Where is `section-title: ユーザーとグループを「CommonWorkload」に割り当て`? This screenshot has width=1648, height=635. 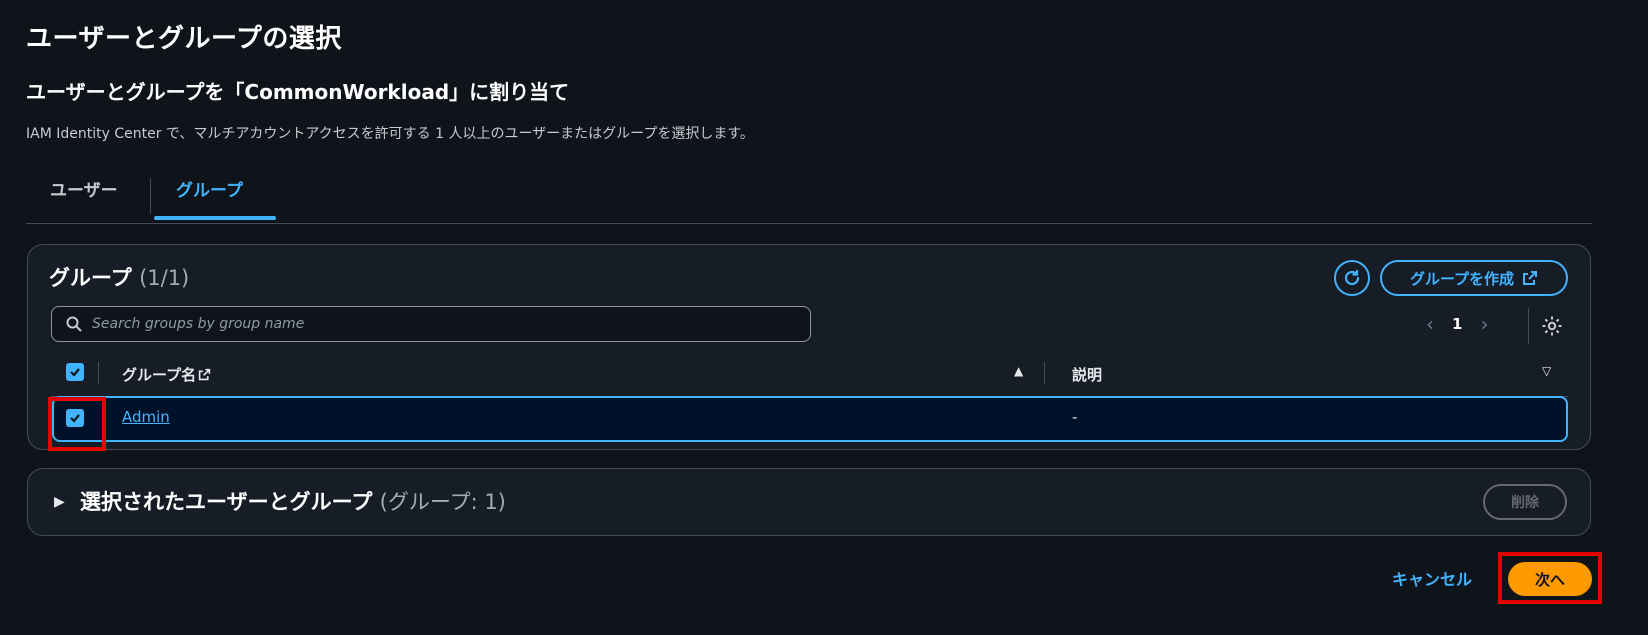
section-title: ユーザーとグループを「CommonWorkload」に割り当て is located at coordinates (298, 92).